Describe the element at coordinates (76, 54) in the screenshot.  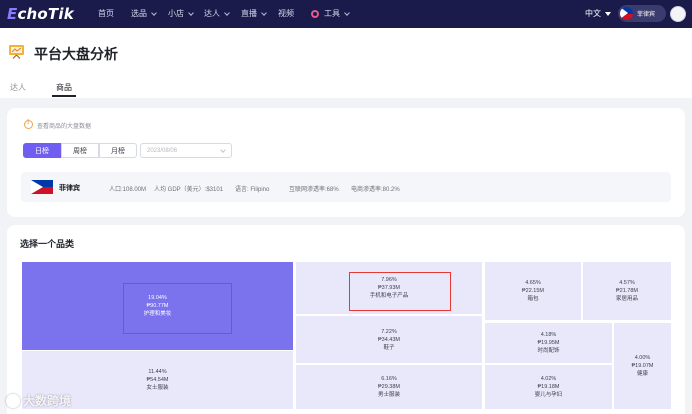
I see `page-title: 平台大盘分析` at that location.